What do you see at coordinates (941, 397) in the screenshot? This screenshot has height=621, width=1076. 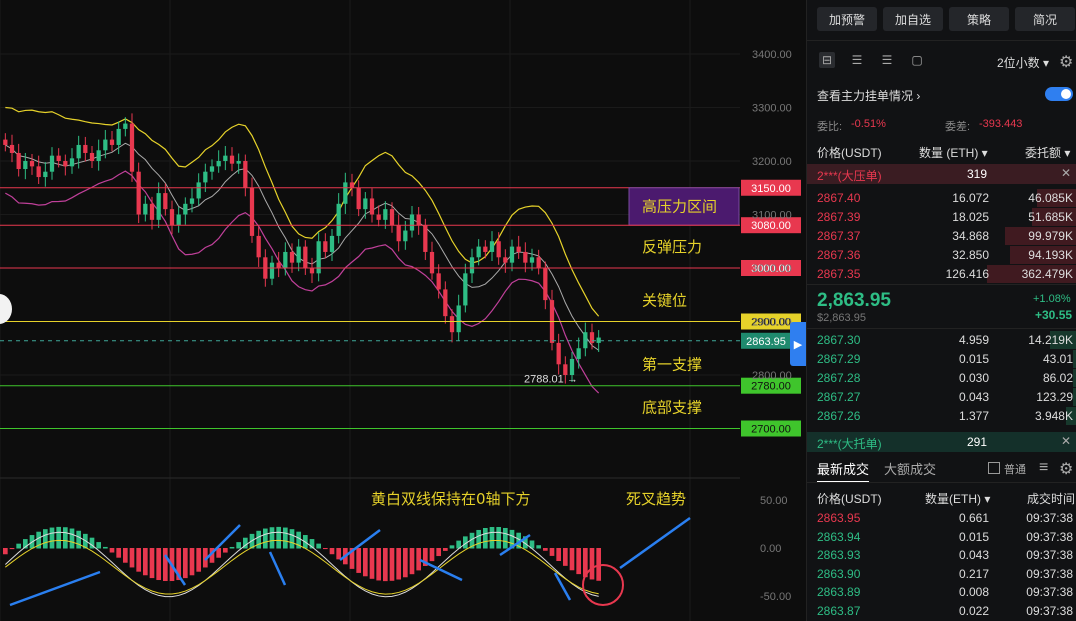 I see `bid-row: 2867.27 0.043 123.29` at bounding box center [941, 397].